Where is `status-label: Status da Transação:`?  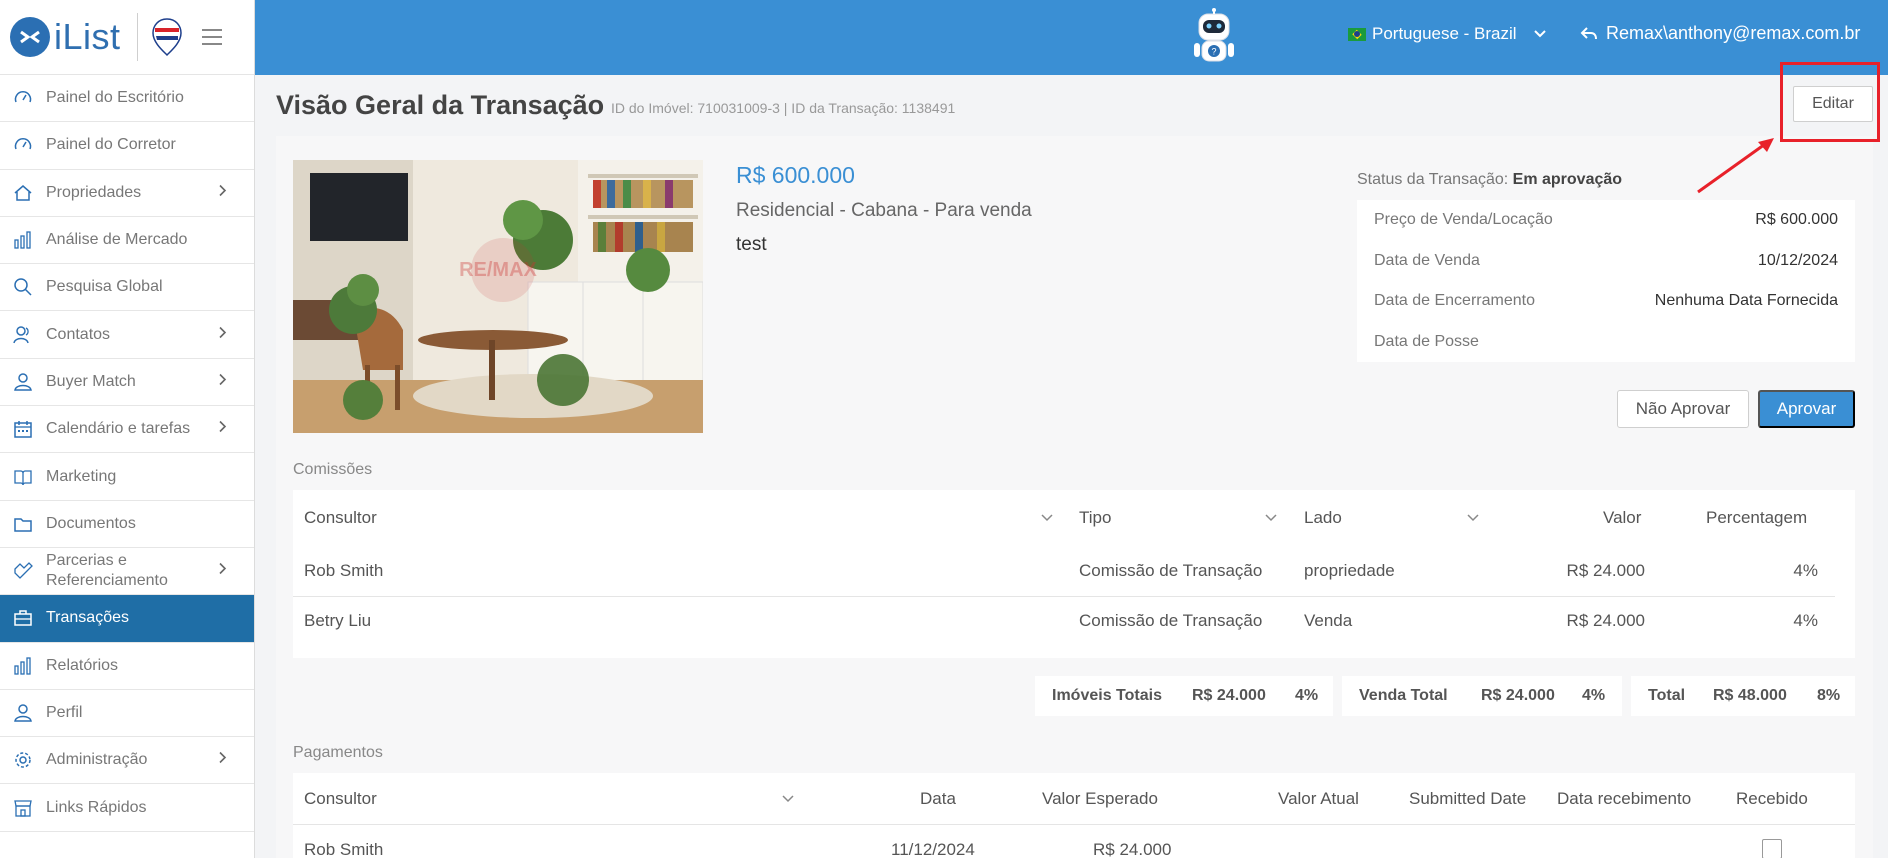 status-label: Status da Transação: is located at coordinates (1433, 179).